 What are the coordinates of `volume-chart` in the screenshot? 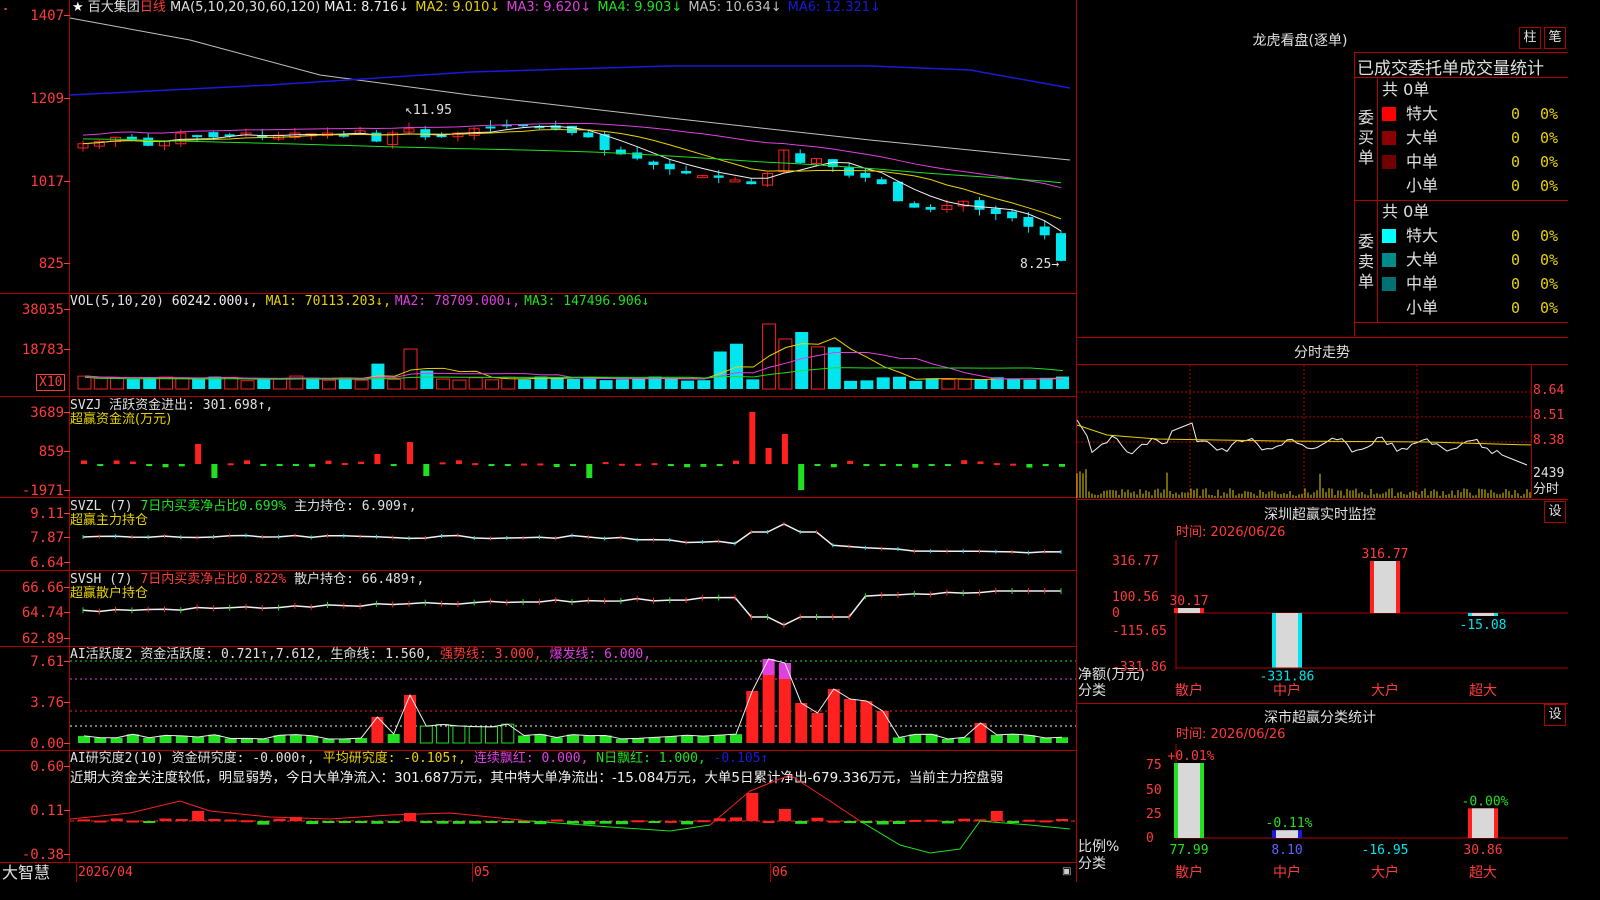 It's located at (573, 344).